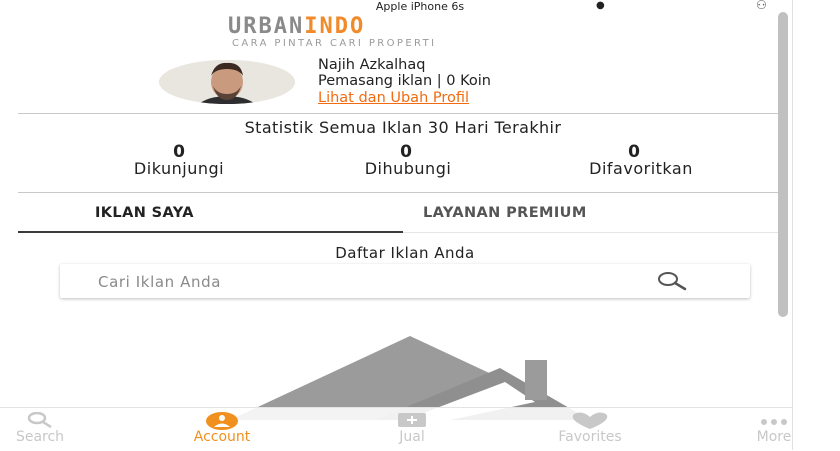  Describe the element at coordinates (335, 26) in the screenshot. I see `logo-part2: INDO` at that location.